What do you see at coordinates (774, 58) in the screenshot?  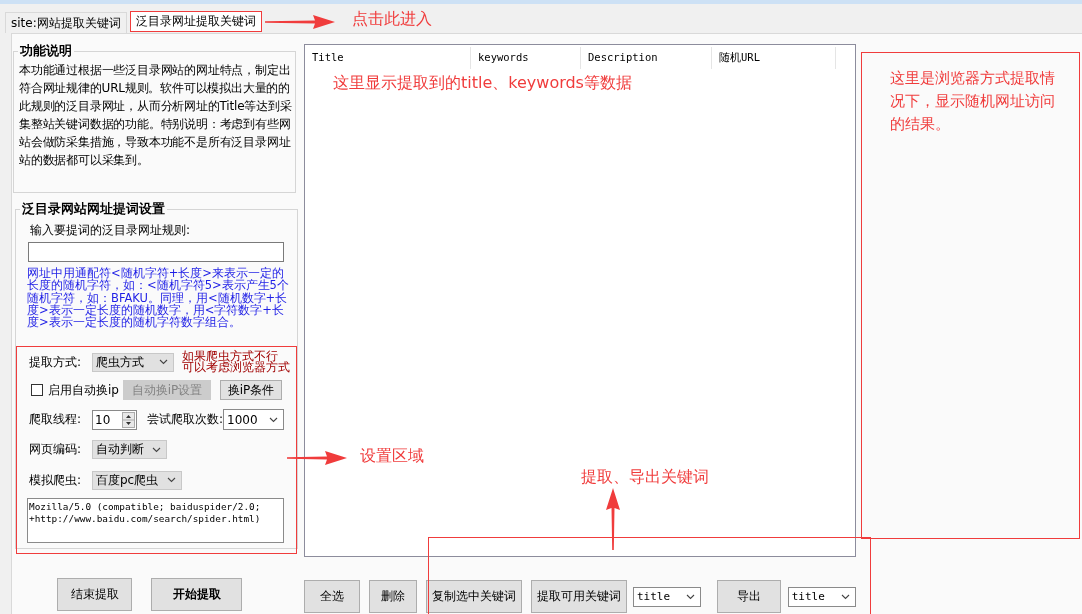 I see `column-header: 随机URL` at bounding box center [774, 58].